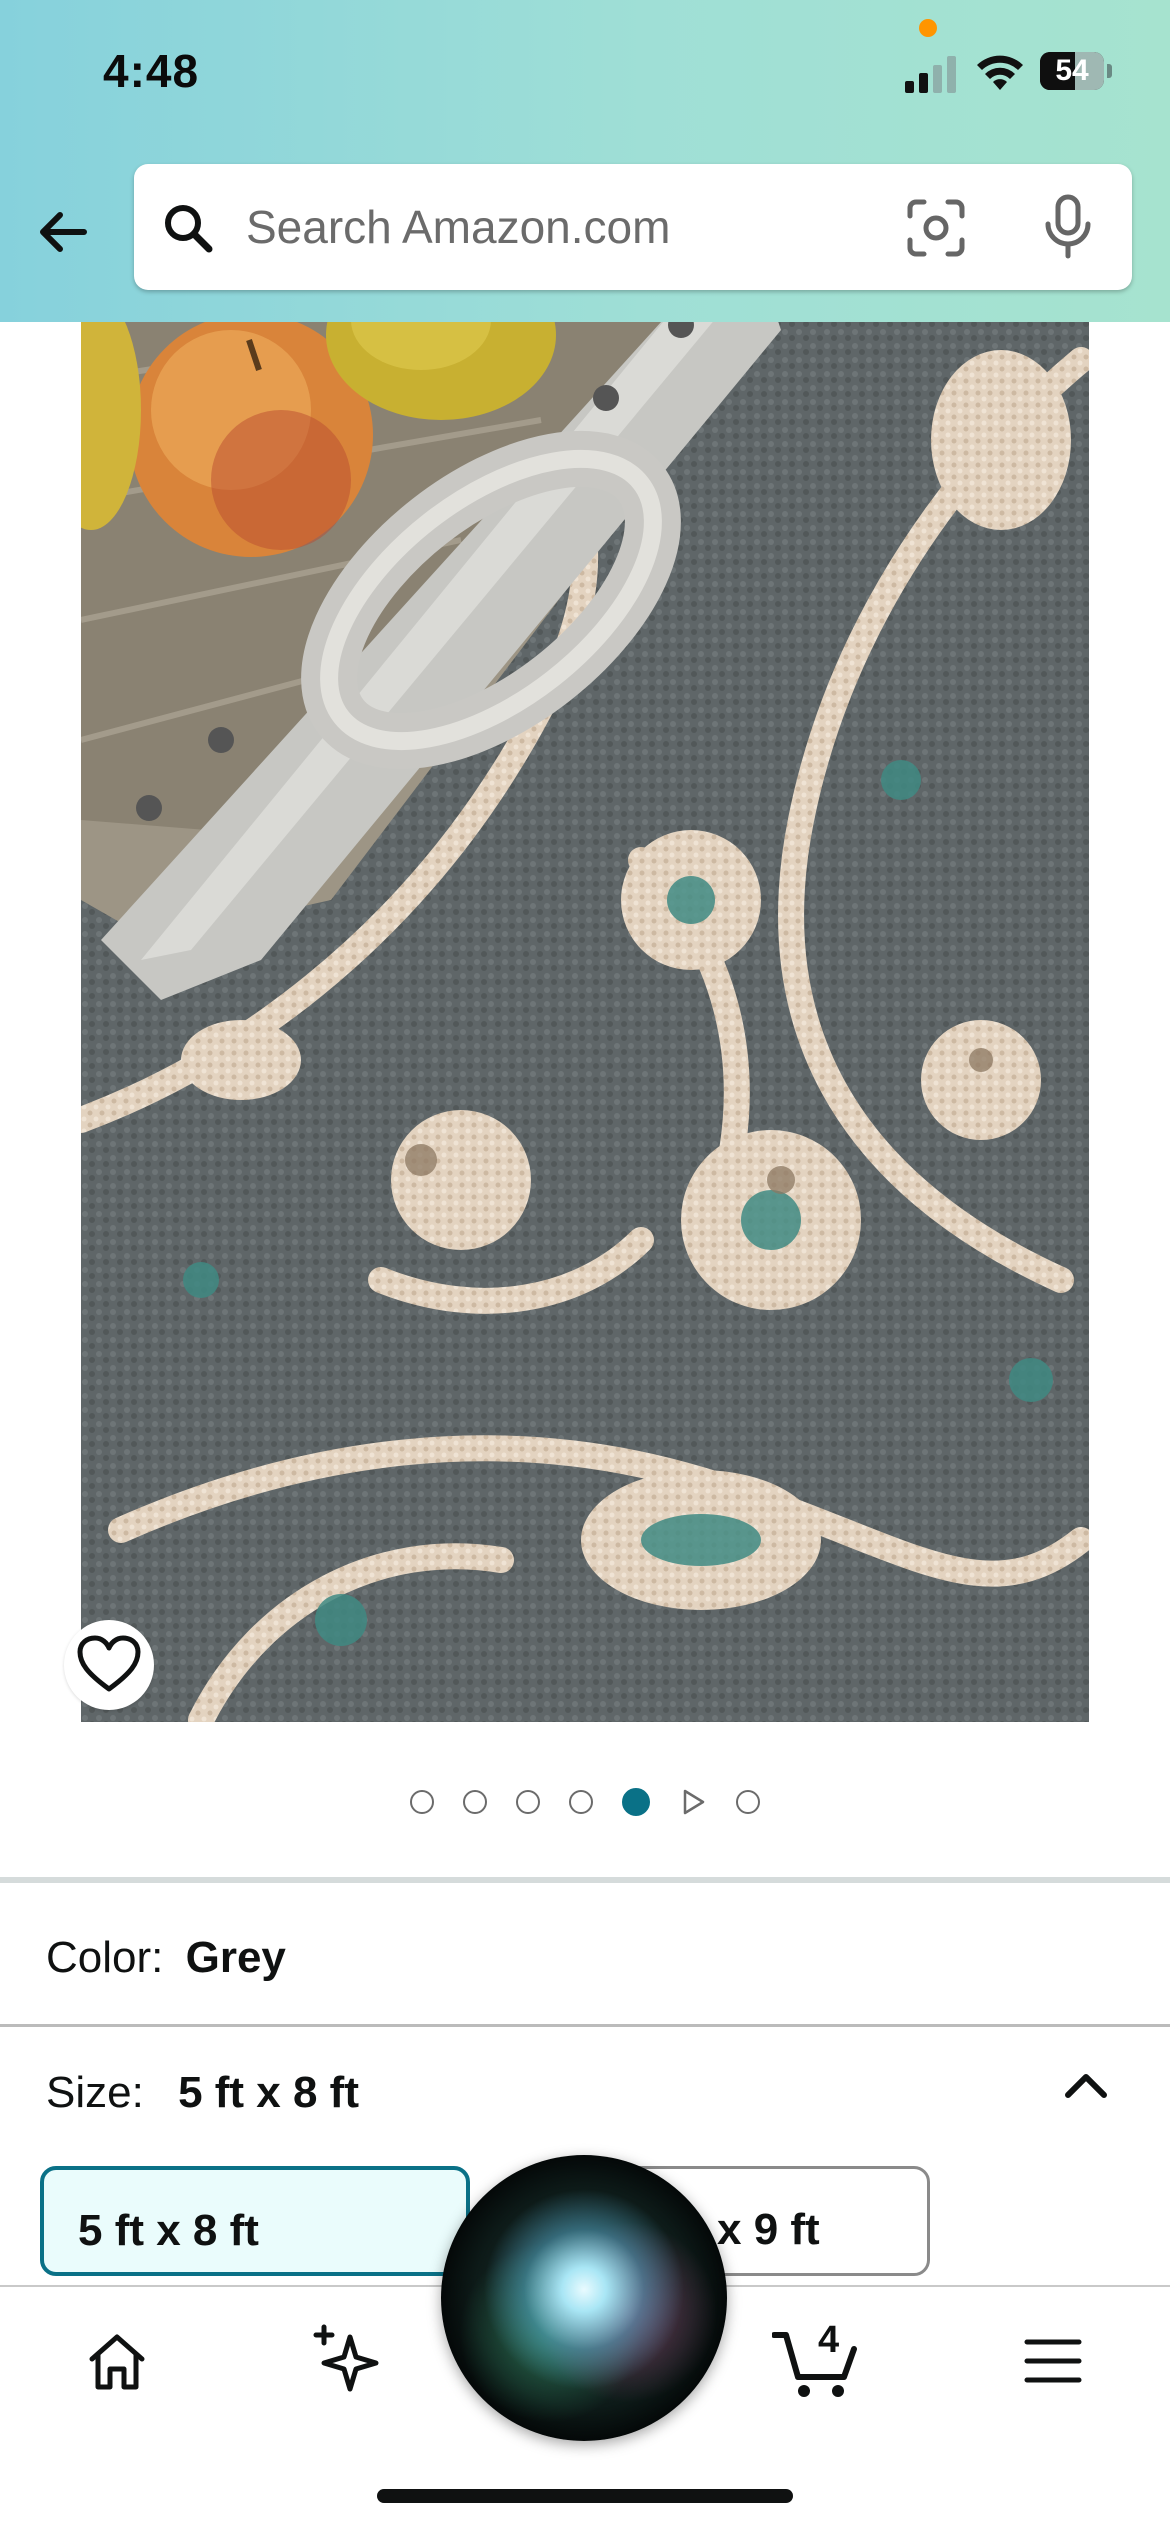  Describe the element at coordinates (105, 1957) in the screenshot. I see `color-label: Color:` at that location.